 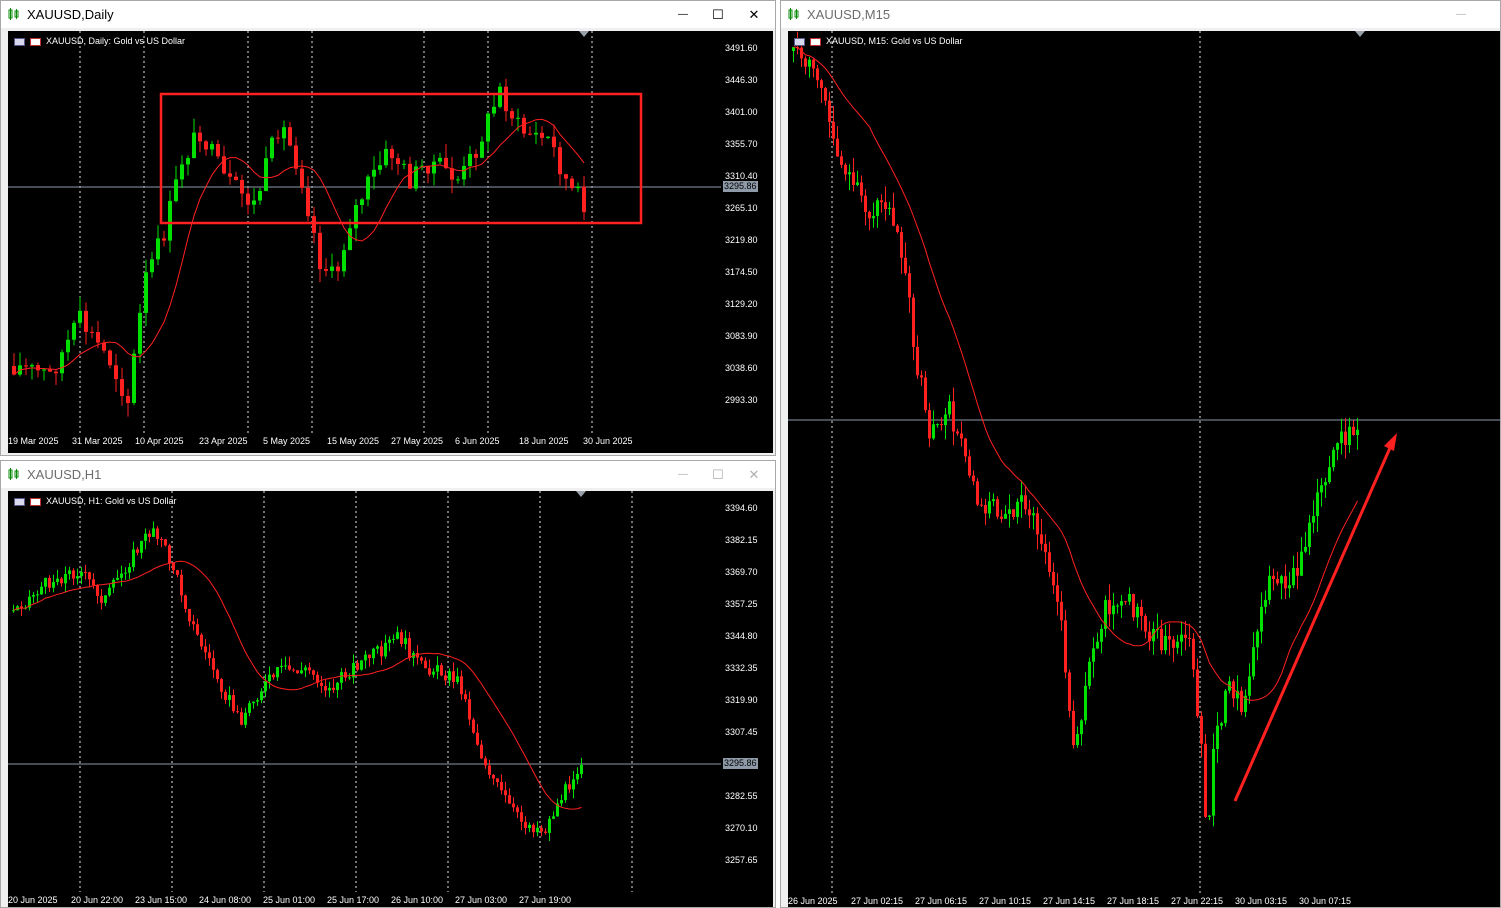 I want to click on gold-icon, so click(x=35, y=41).